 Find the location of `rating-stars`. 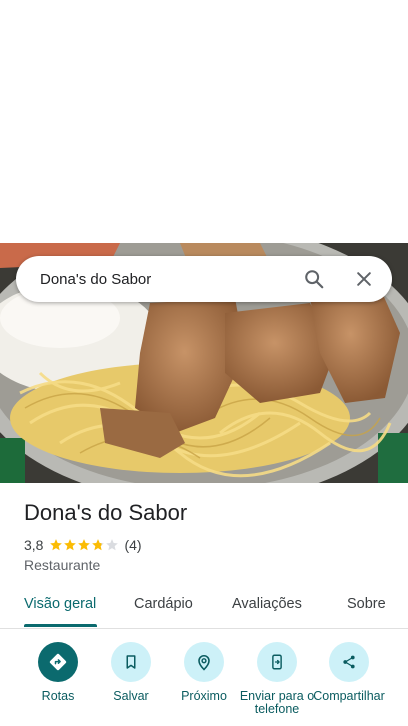

rating-stars is located at coordinates (84, 545).